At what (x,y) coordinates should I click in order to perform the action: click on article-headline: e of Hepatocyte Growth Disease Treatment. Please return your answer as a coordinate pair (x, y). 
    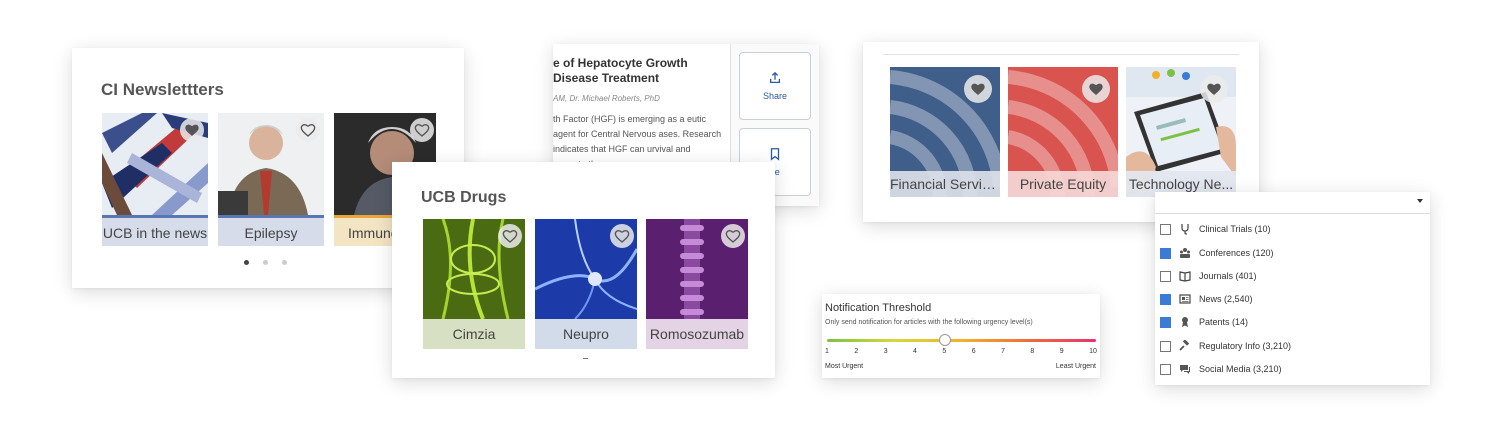
    Looking at the image, I should click on (638, 71).